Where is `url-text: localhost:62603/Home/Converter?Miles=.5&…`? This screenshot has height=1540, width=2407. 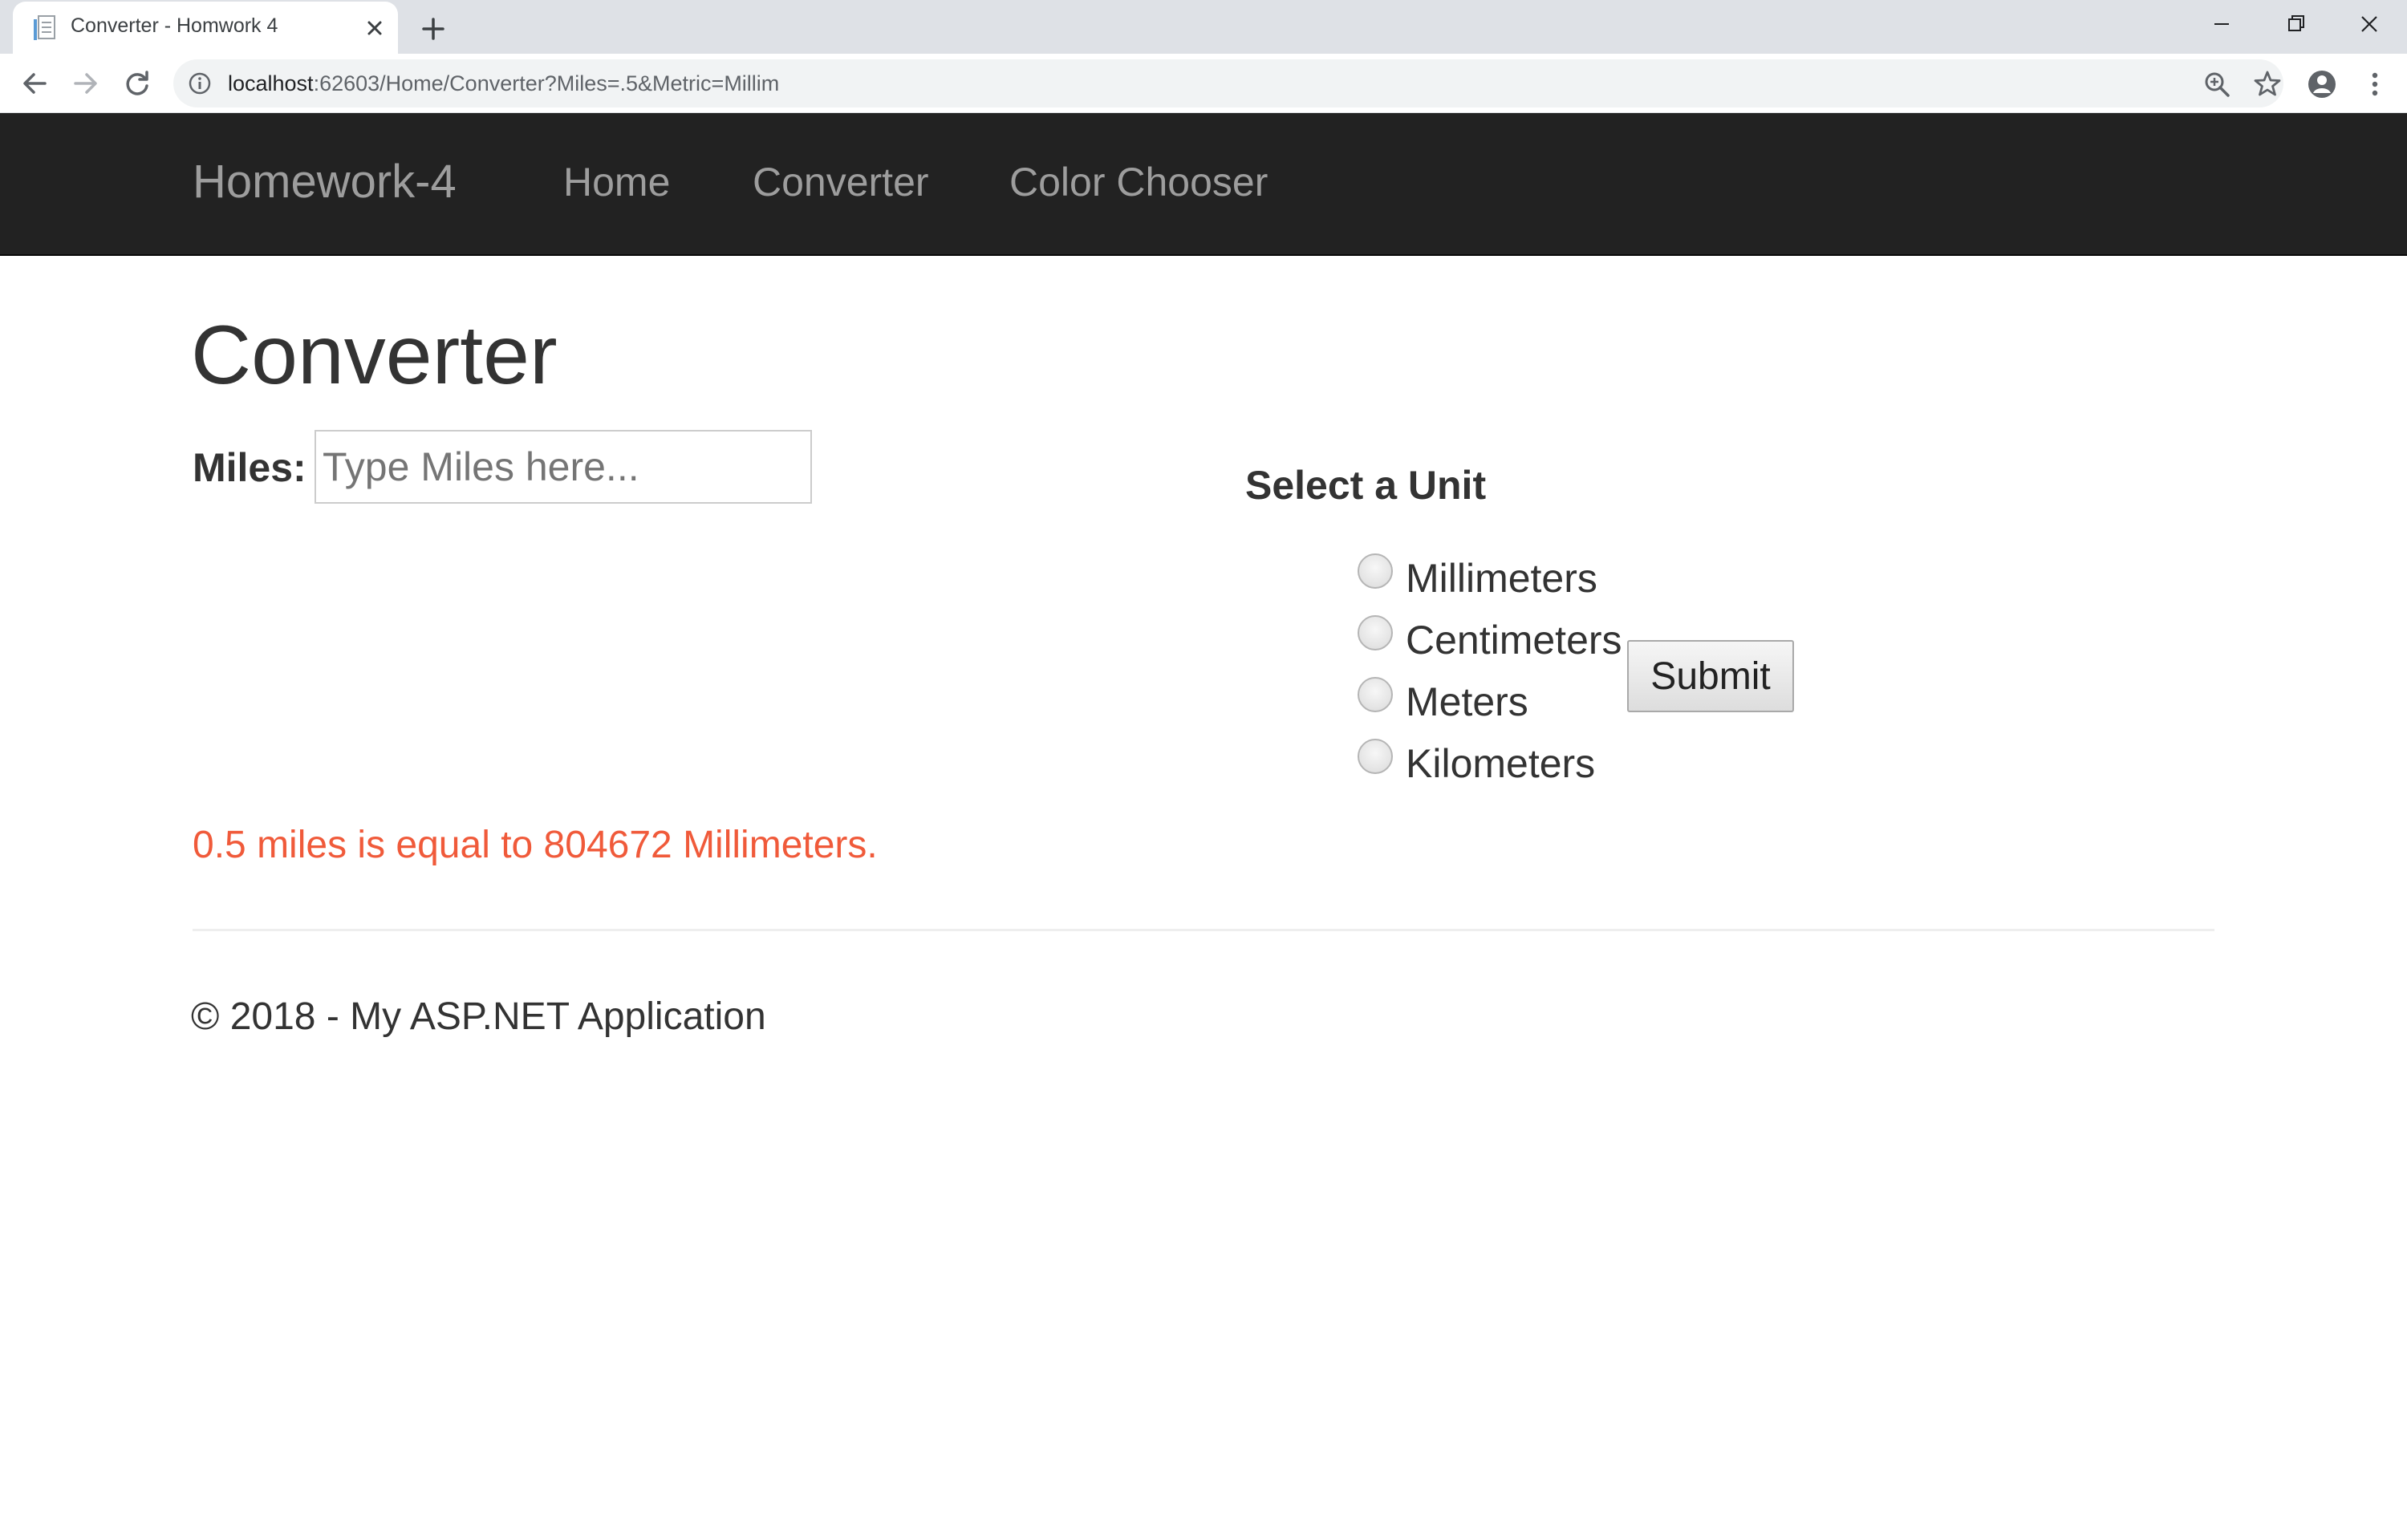 url-text: localhost:62603/Home/Converter?Miles=.5&… is located at coordinates (504, 83).